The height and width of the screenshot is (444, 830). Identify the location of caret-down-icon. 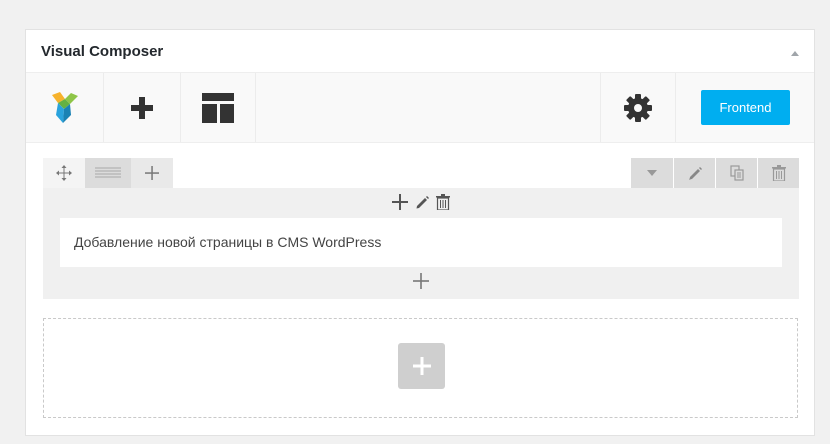
(652, 173).